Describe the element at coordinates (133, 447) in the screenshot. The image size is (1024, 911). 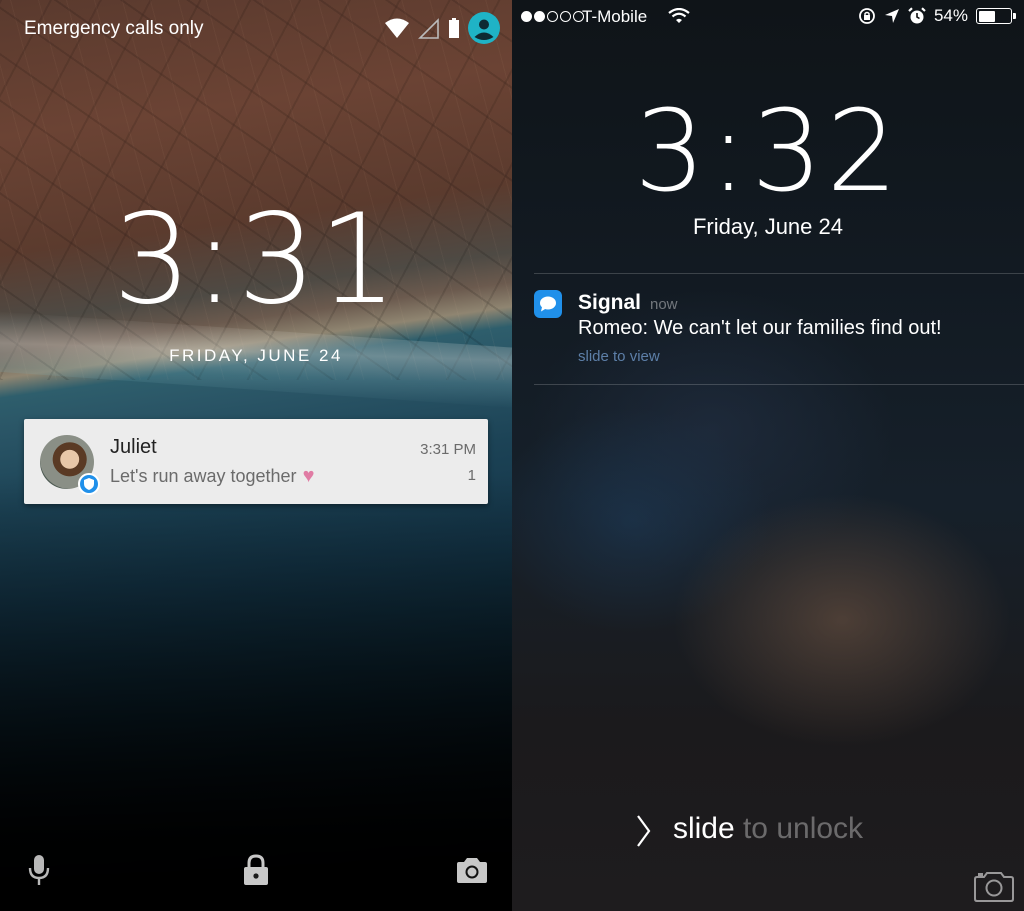
I see `notification-title: Juliet` at that location.